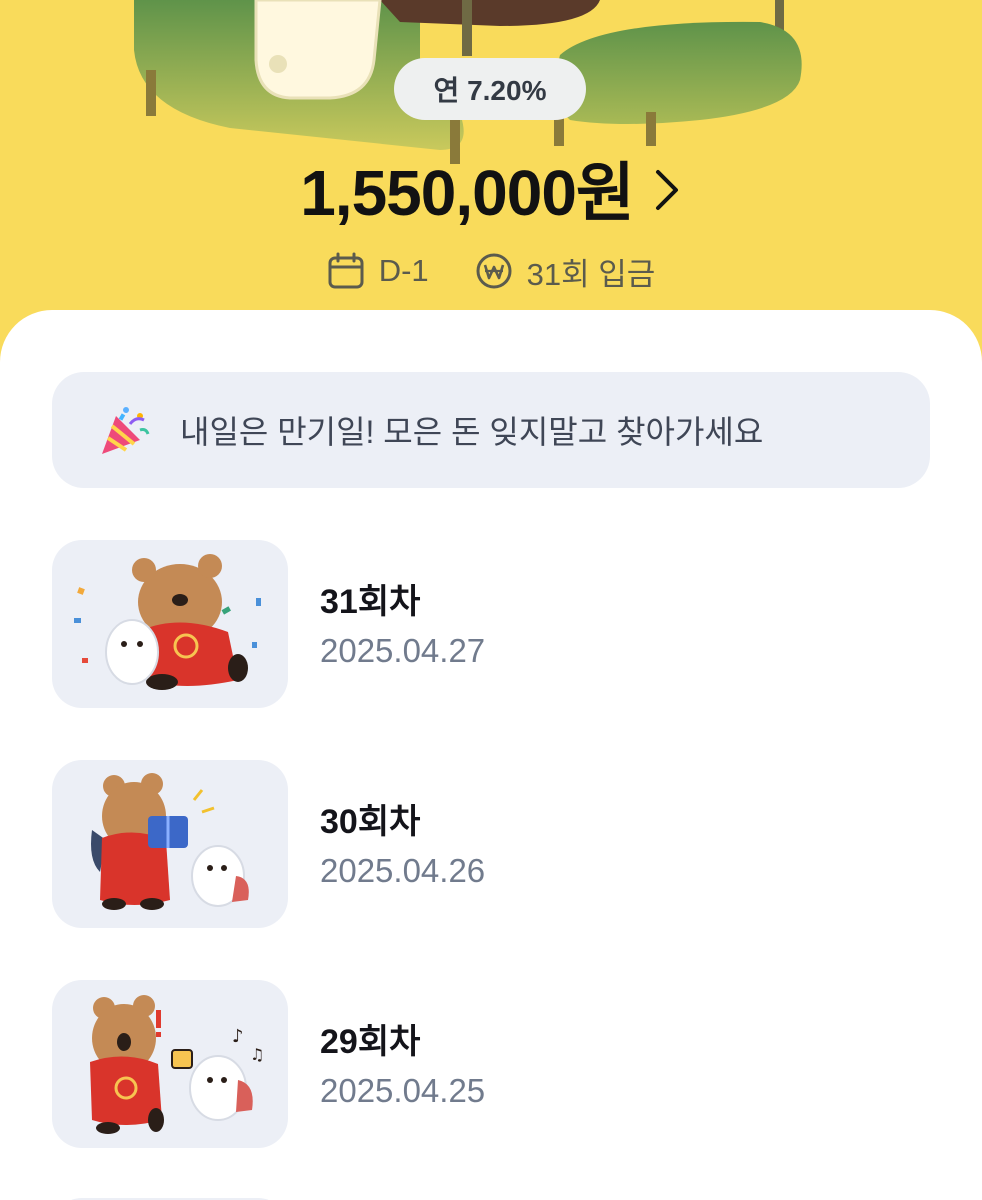 Image resolution: width=982 pixels, height=1200 pixels. I want to click on deposit-round-title: 30회차, so click(370, 822).